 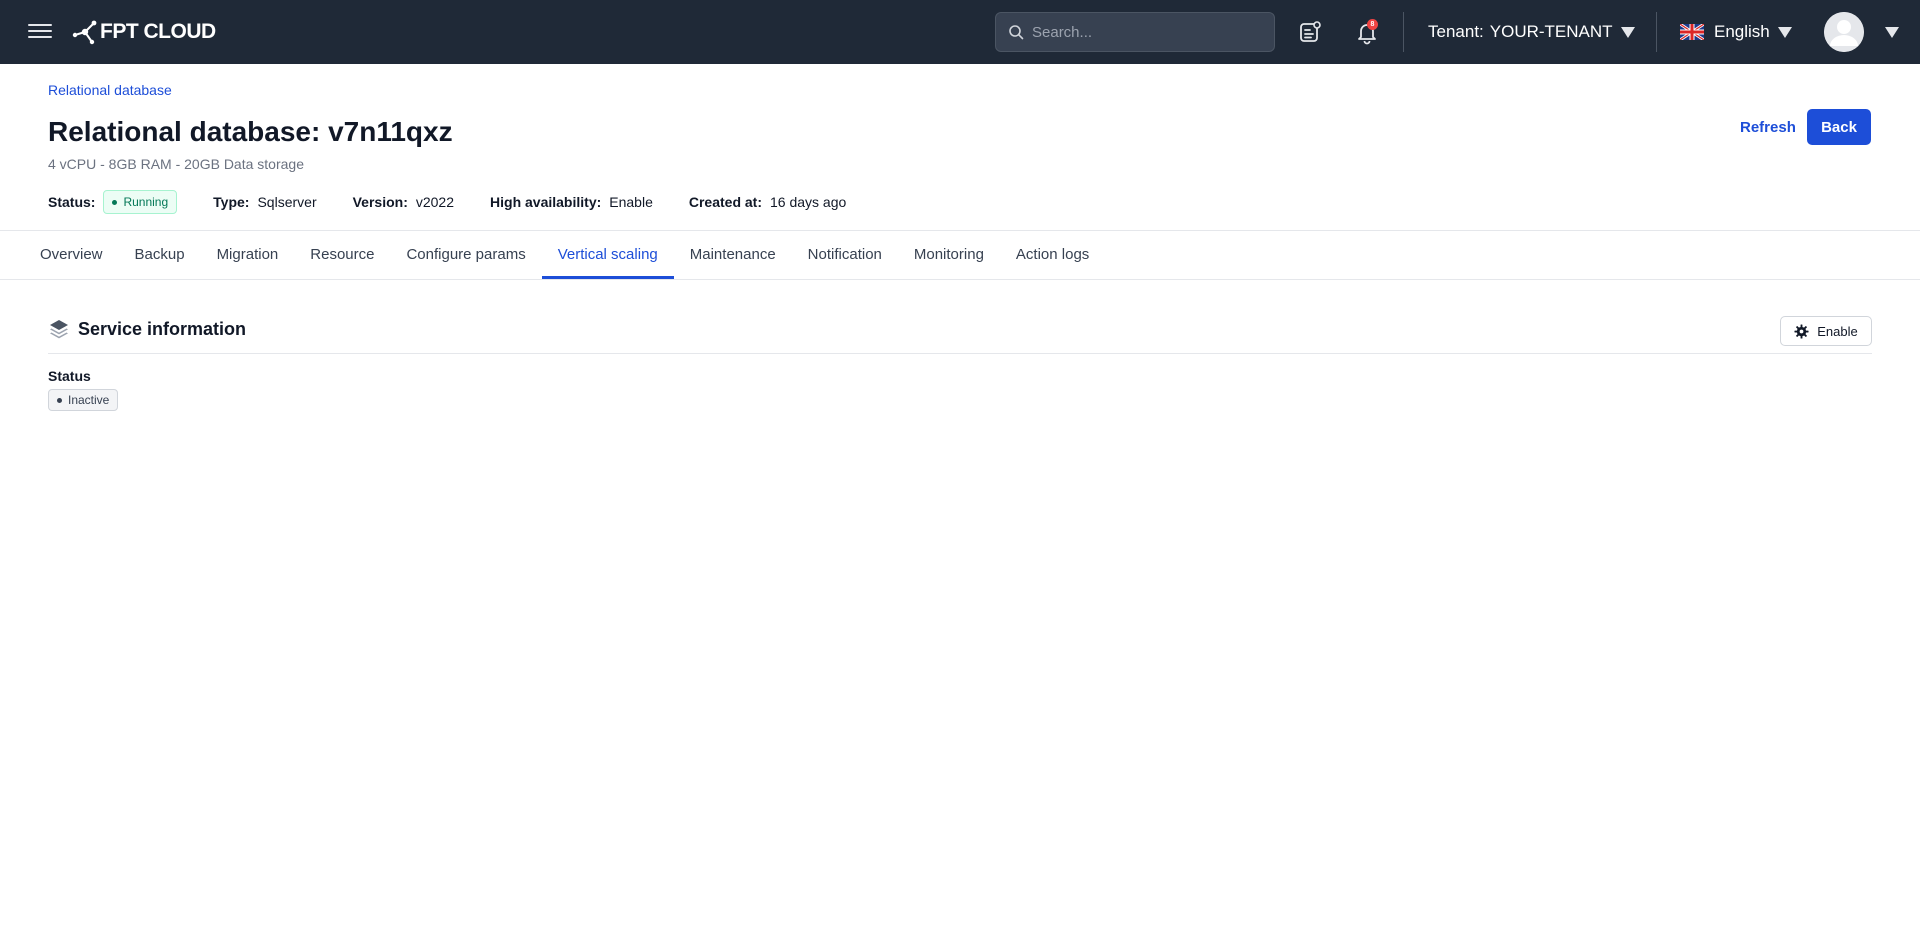 What do you see at coordinates (1367, 32) in the screenshot?
I see `notifications-button: 8` at bounding box center [1367, 32].